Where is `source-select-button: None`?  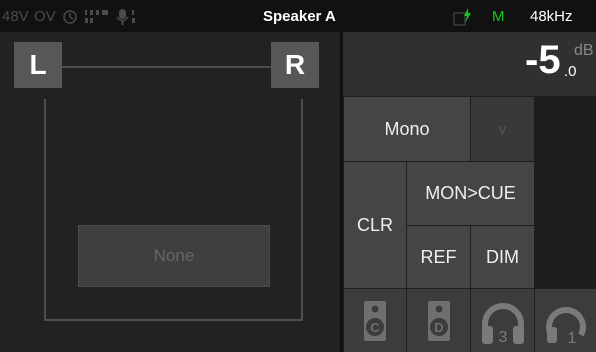 source-select-button: None is located at coordinates (174, 256).